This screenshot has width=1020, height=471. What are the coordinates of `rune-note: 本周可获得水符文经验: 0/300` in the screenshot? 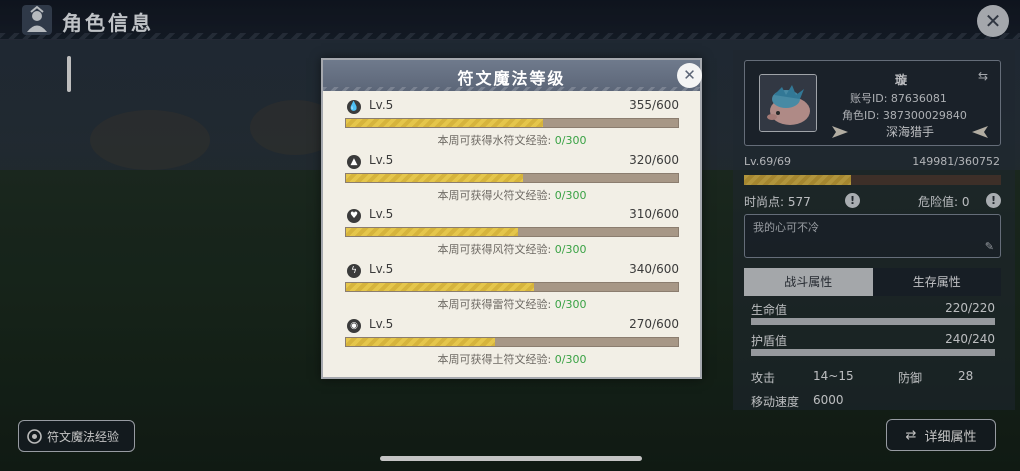 It's located at (512, 140).